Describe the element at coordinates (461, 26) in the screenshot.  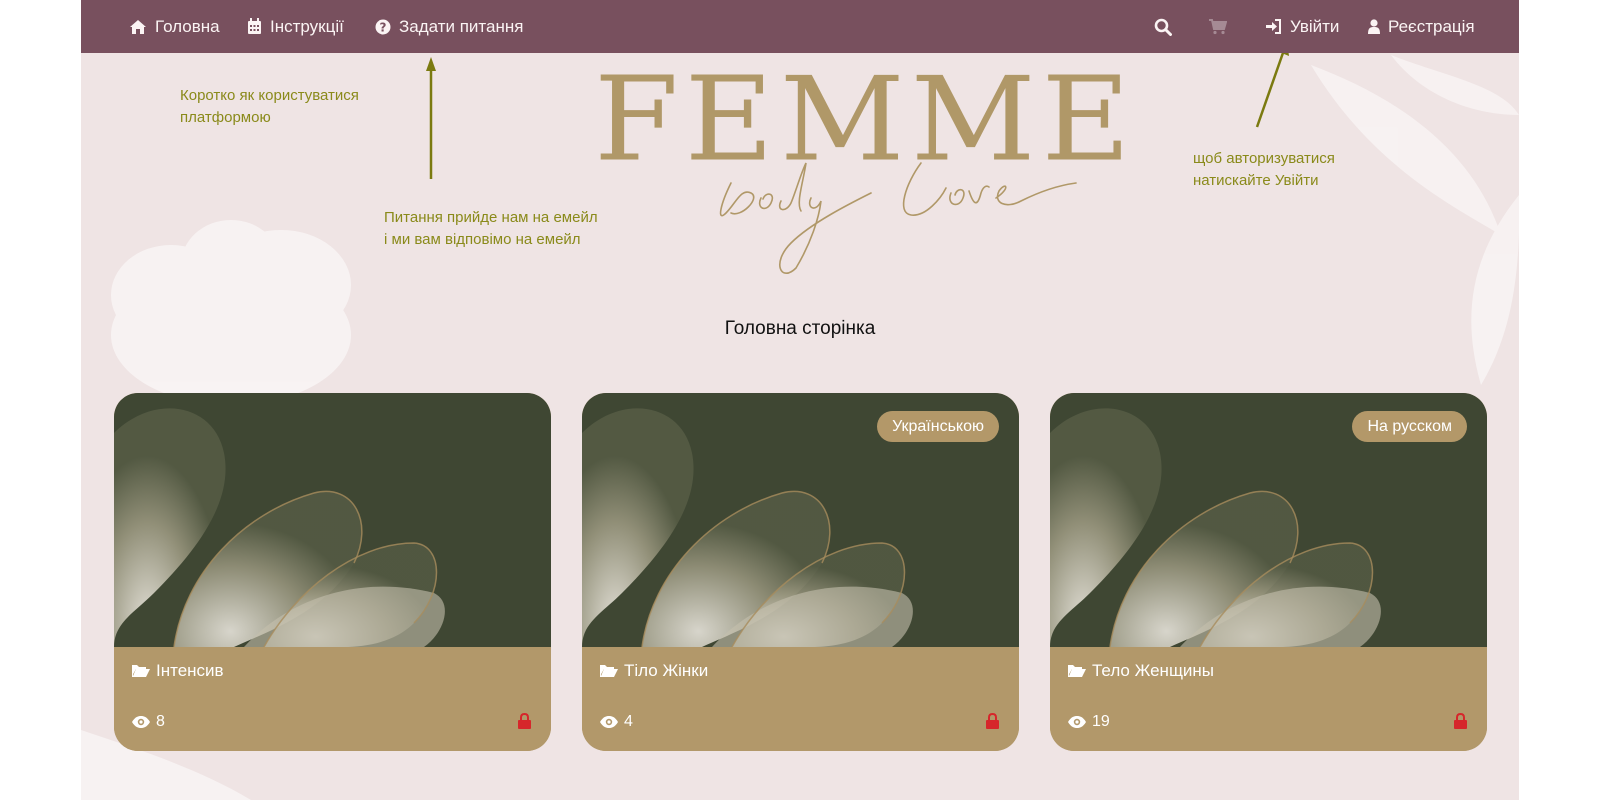
I see `nav-ask-question-label: Задати питання` at that location.